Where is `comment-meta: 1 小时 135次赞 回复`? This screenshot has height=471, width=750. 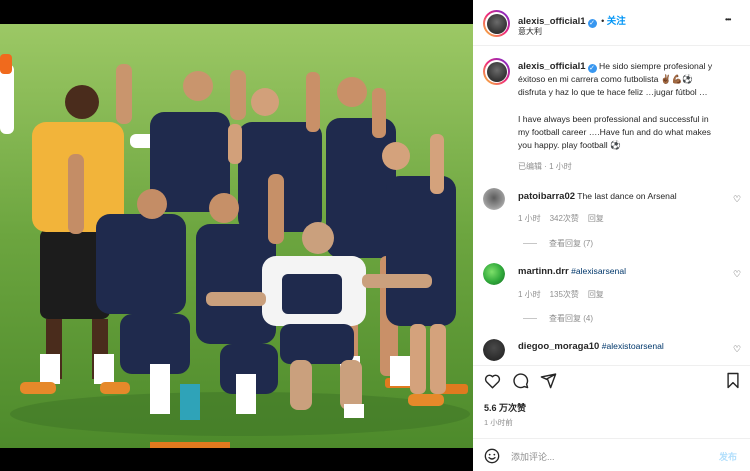
comment-meta: 1 小时 135次赞 回复 is located at coordinates (561, 294).